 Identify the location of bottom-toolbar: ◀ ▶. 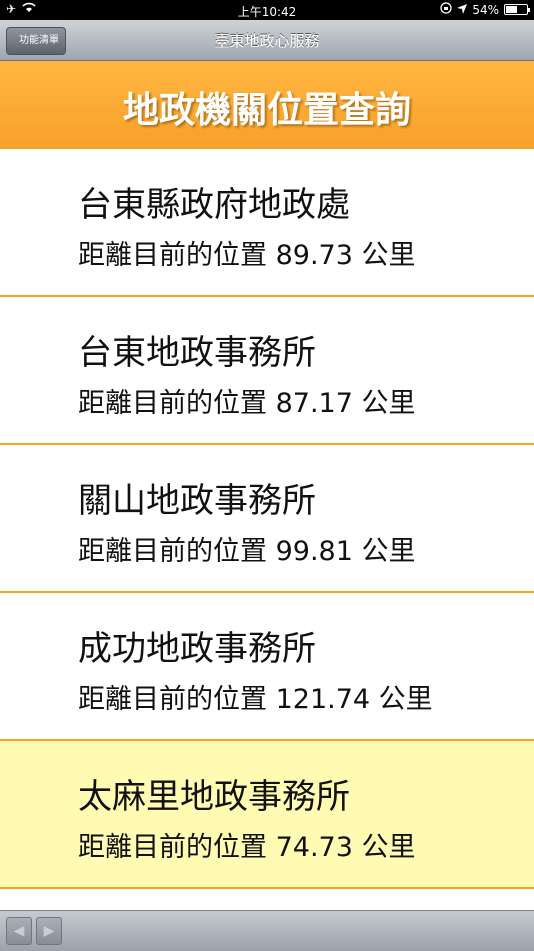
(267, 930).